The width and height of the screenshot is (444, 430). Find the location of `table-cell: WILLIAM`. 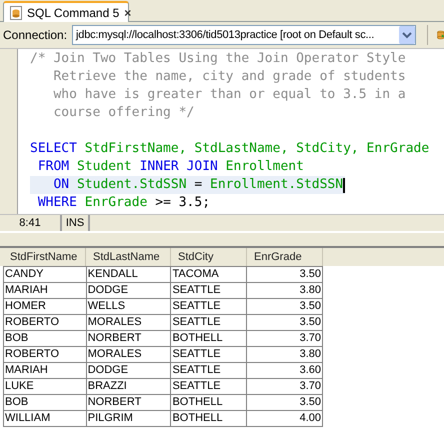

table-cell: WILLIAM is located at coordinates (45, 419).